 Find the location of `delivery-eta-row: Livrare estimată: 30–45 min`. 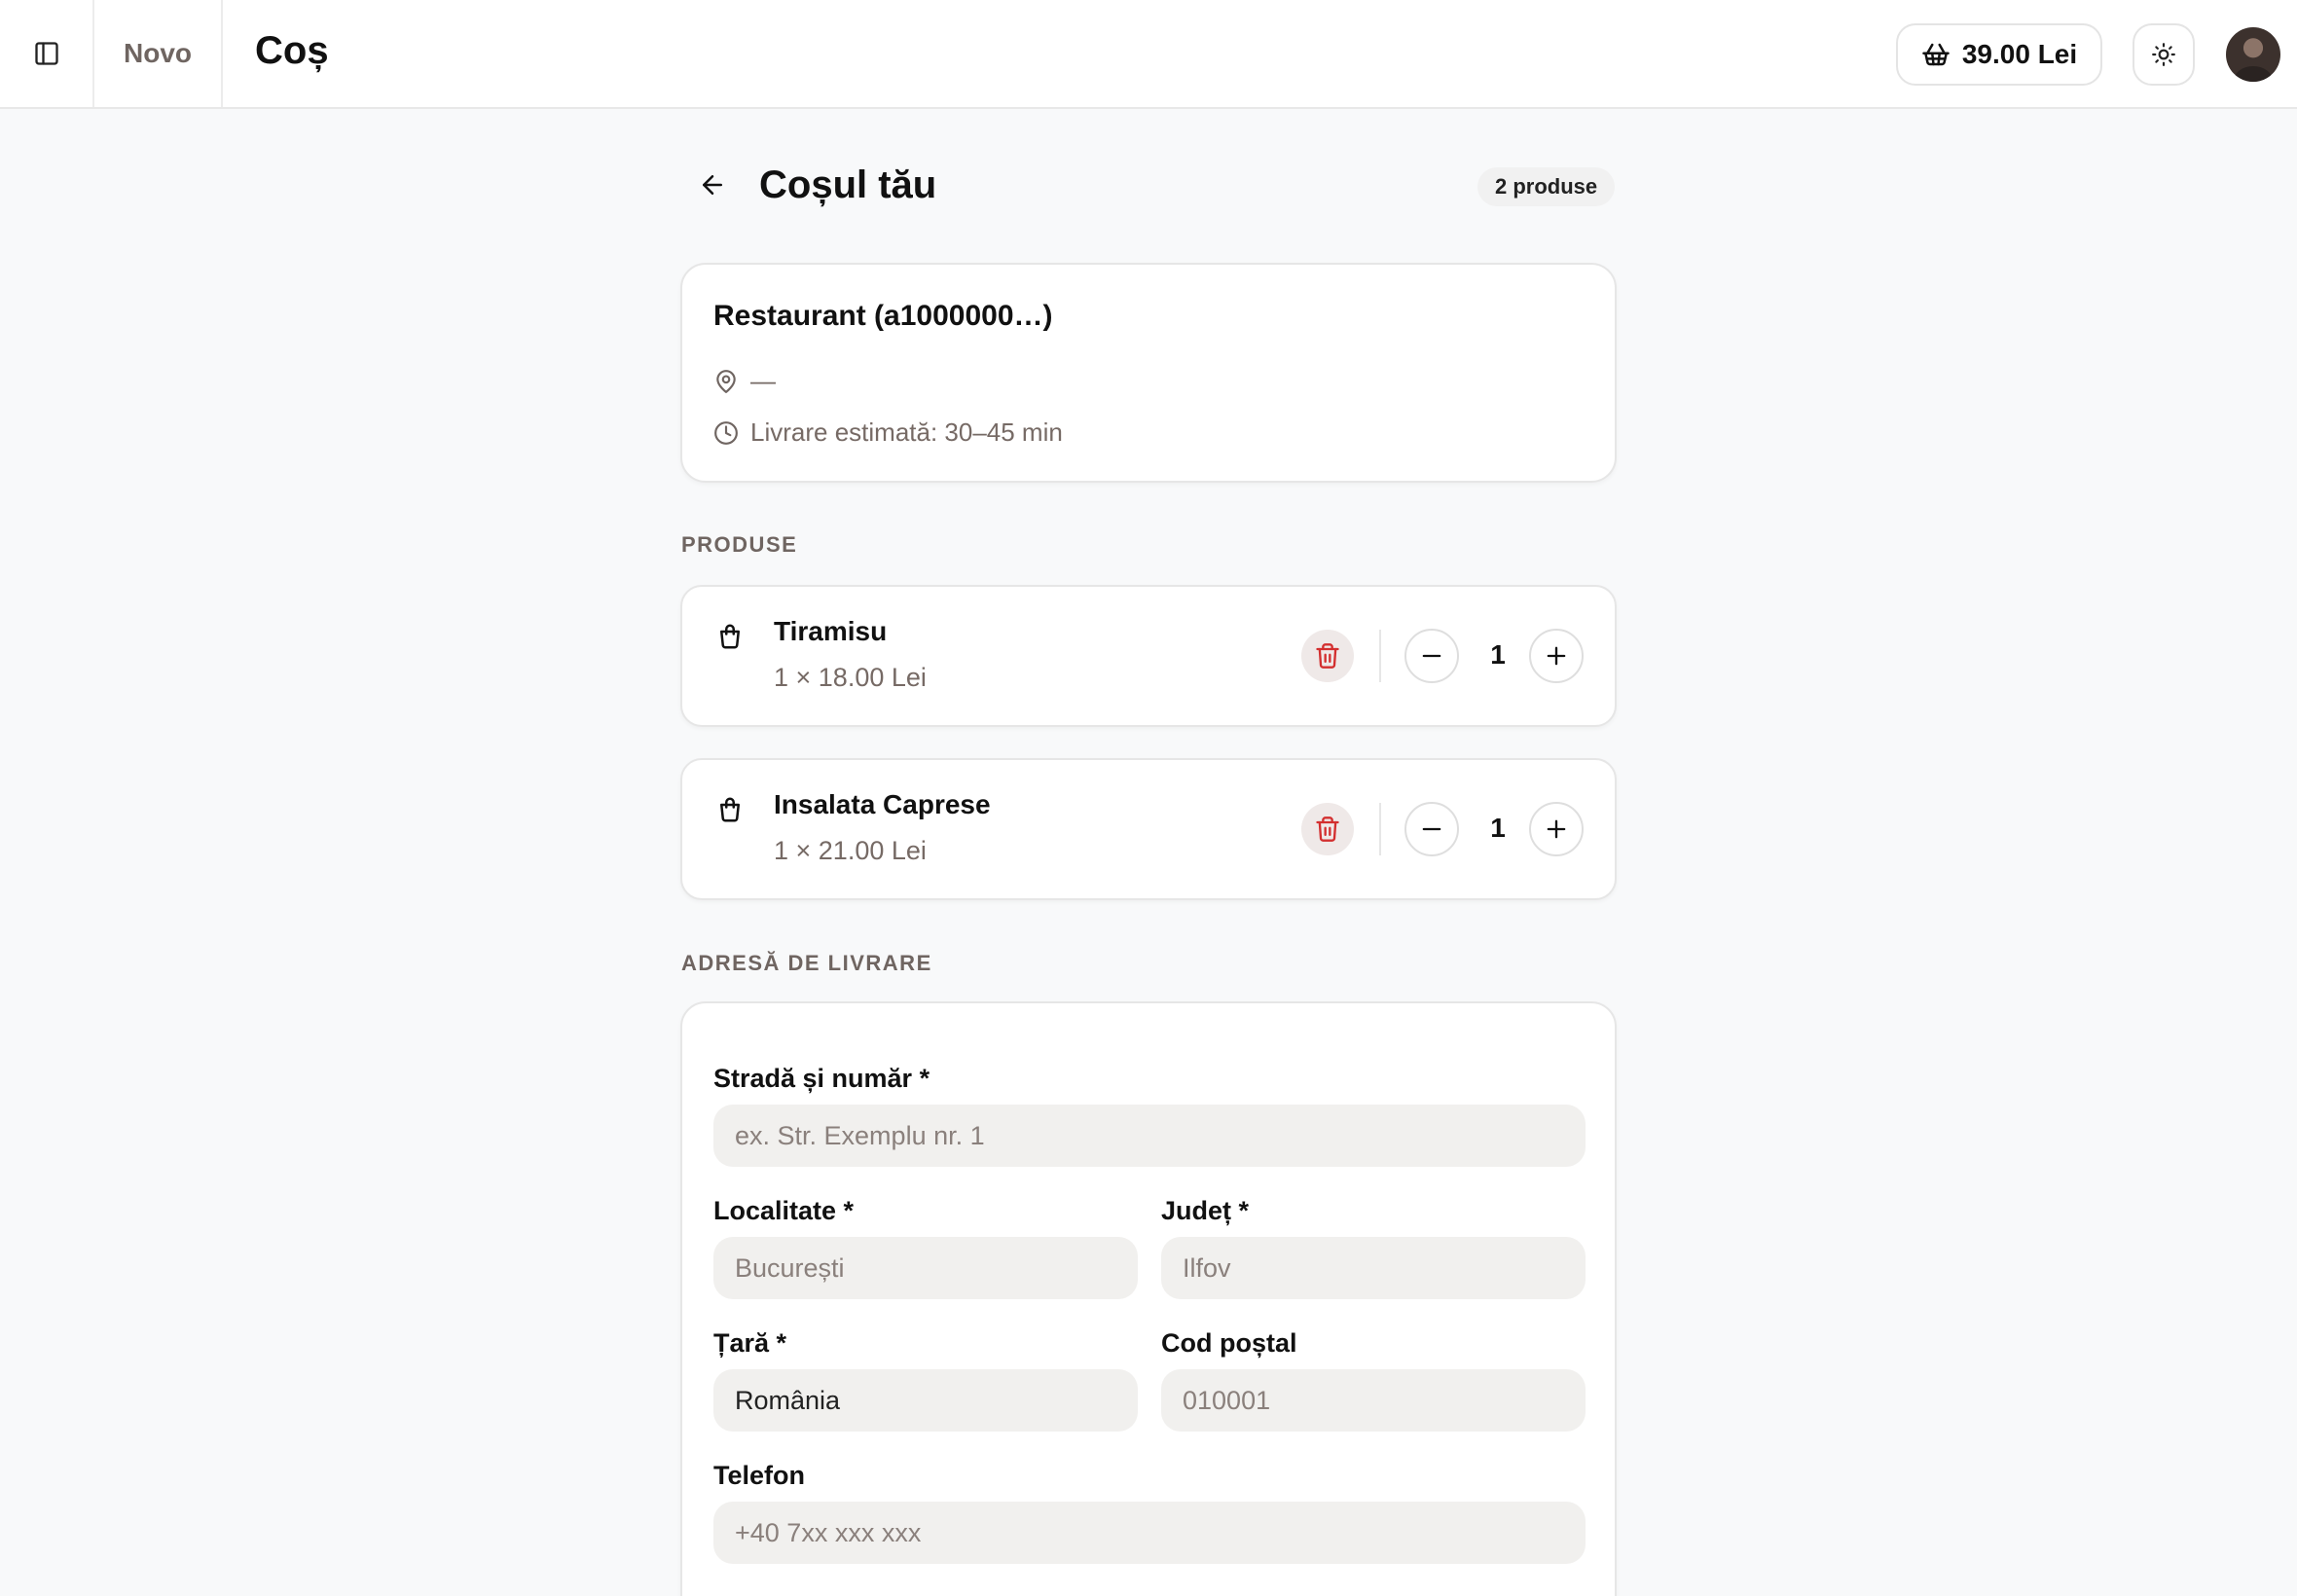

delivery-eta-row: Livrare estimată: 30–45 min is located at coordinates (888, 432).